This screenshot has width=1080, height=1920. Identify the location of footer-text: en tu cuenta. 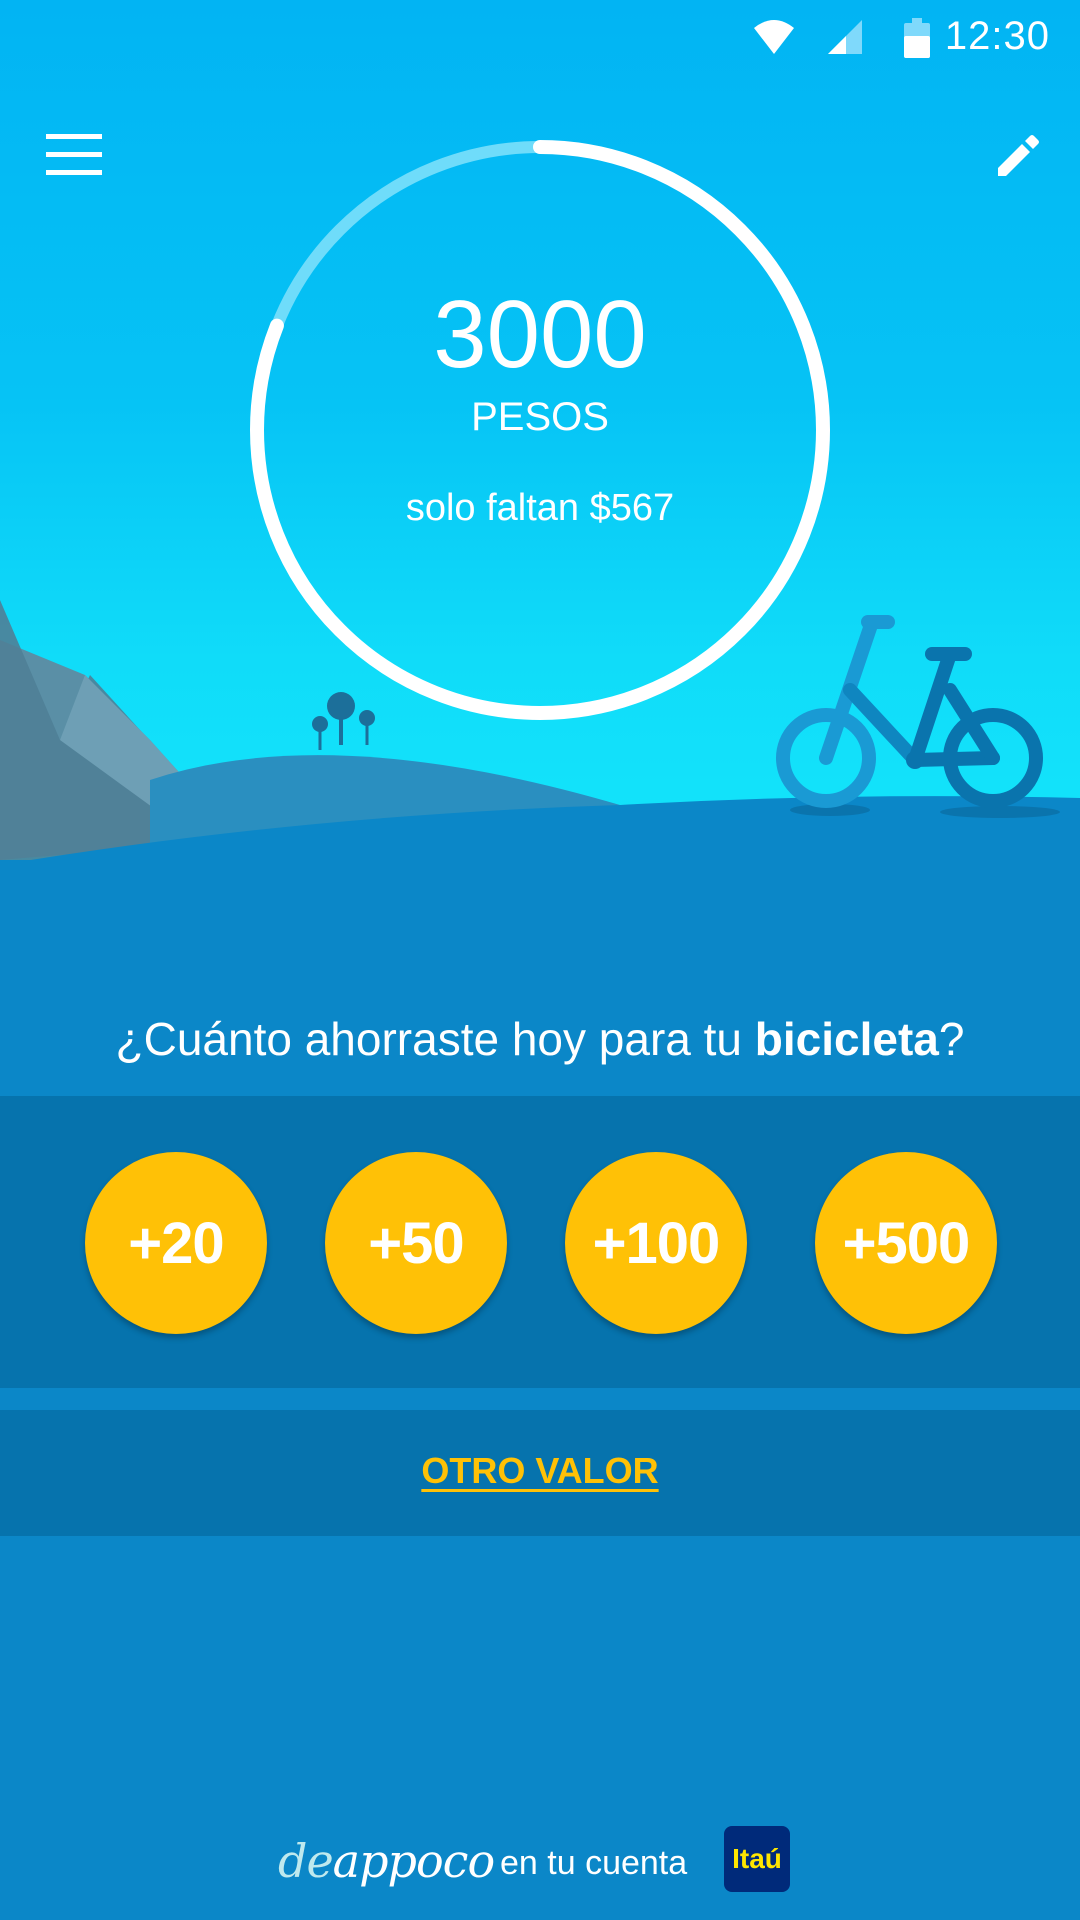
(594, 1863).